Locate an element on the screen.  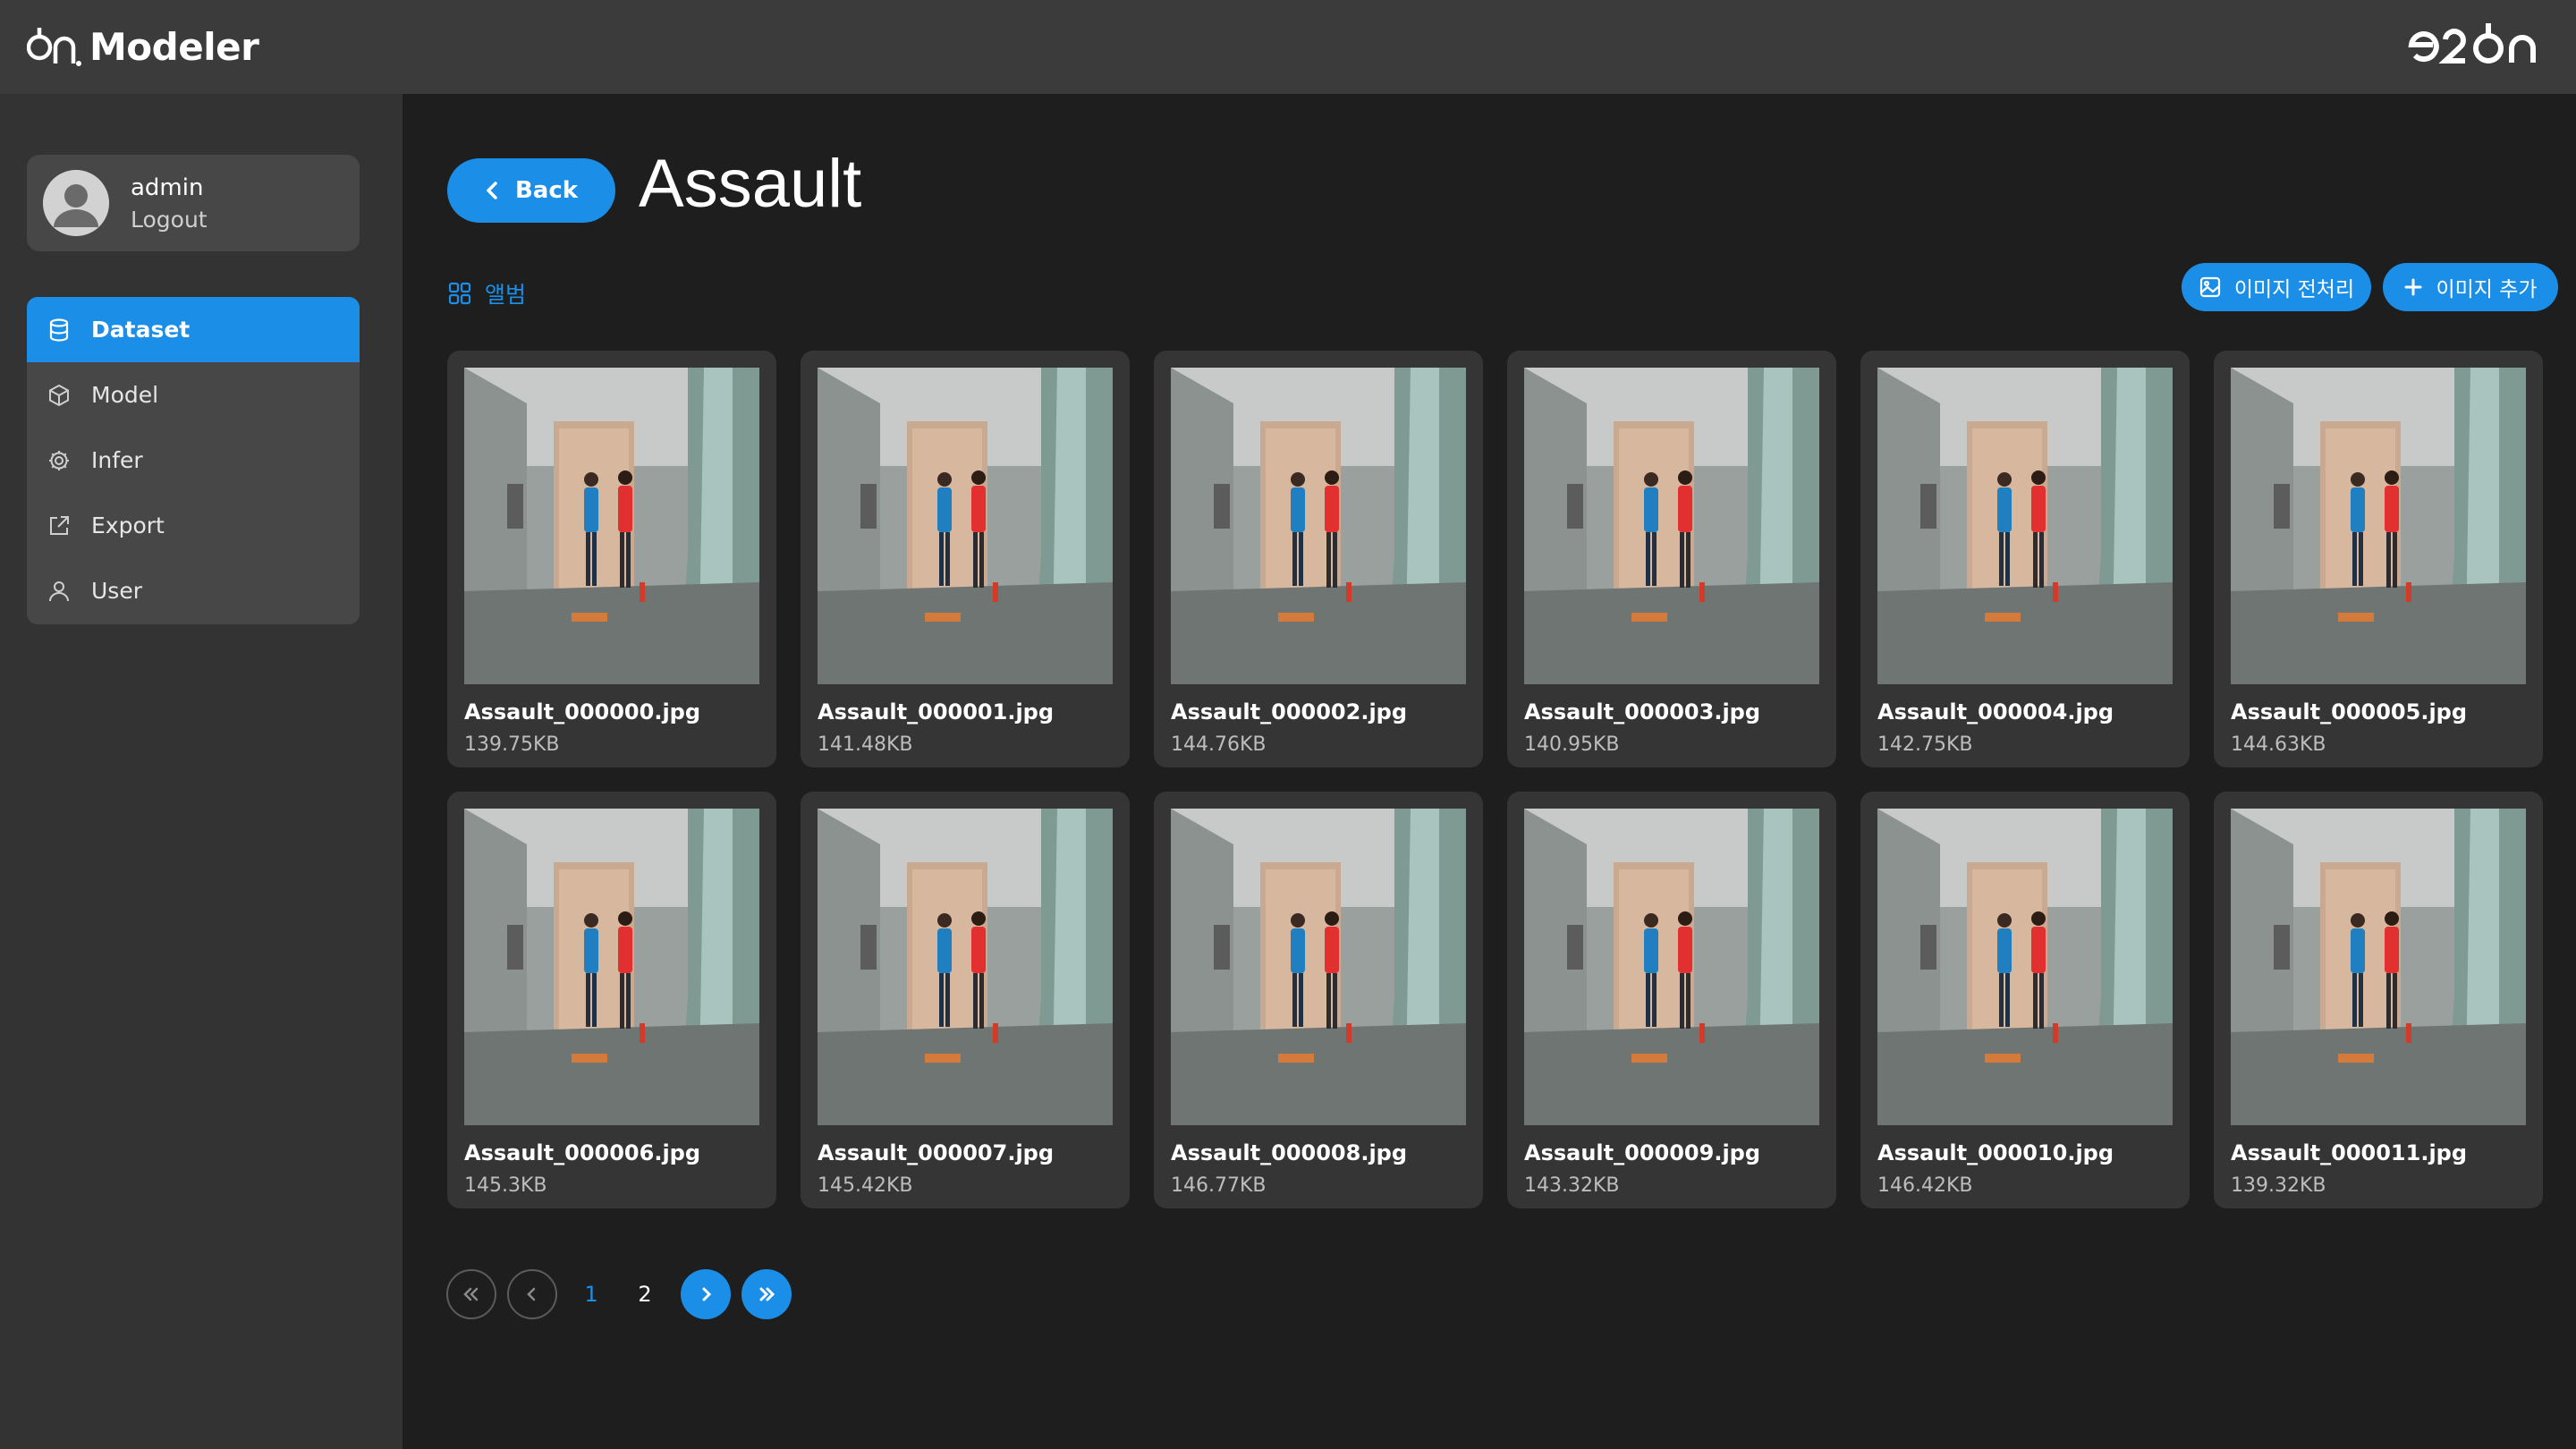
image-card: Assault_000001.jpg 141.48KB is located at coordinates (965, 559).